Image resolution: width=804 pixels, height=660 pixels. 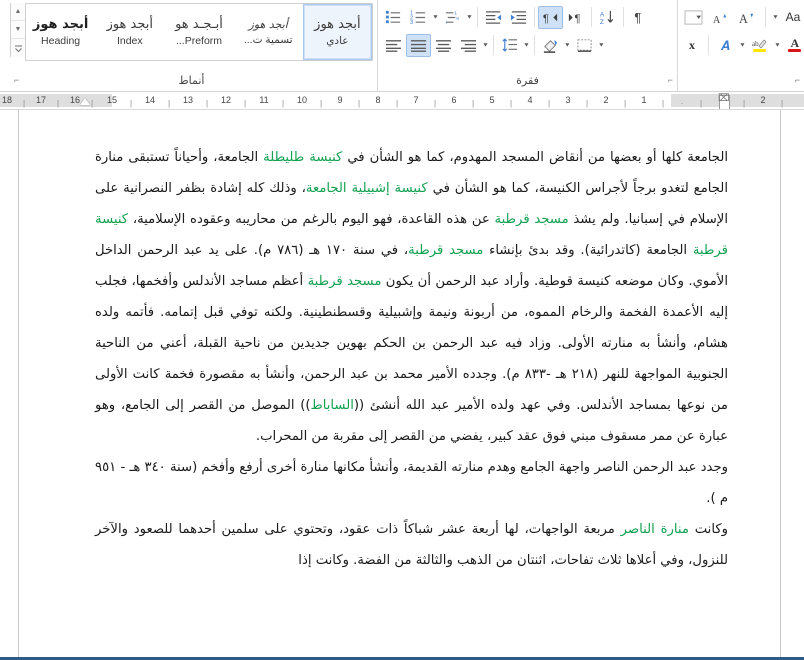 What do you see at coordinates (332, 405) in the screenshot?
I see `document-hyperlink: الساباط` at bounding box center [332, 405].